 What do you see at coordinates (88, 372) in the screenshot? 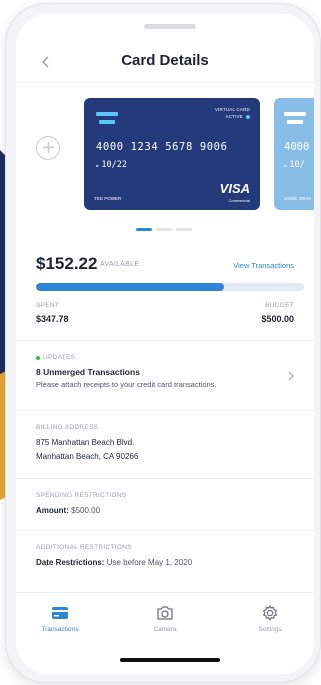
I see `updates-title: 8 Unmerged Transactions` at bounding box center [88, 372].